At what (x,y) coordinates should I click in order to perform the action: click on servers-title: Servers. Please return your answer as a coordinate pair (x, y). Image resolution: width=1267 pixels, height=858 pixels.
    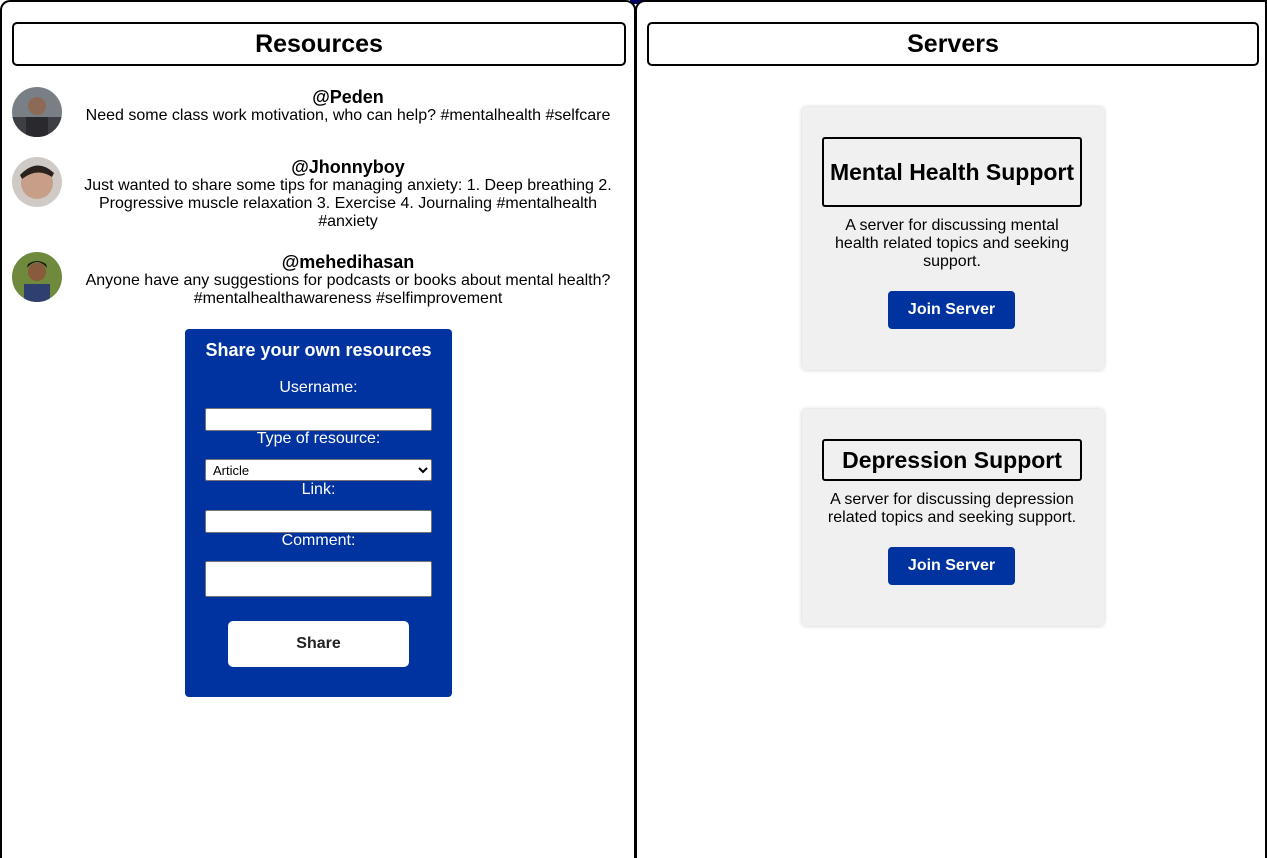
    Looking at the image, I should click on (953, 44).